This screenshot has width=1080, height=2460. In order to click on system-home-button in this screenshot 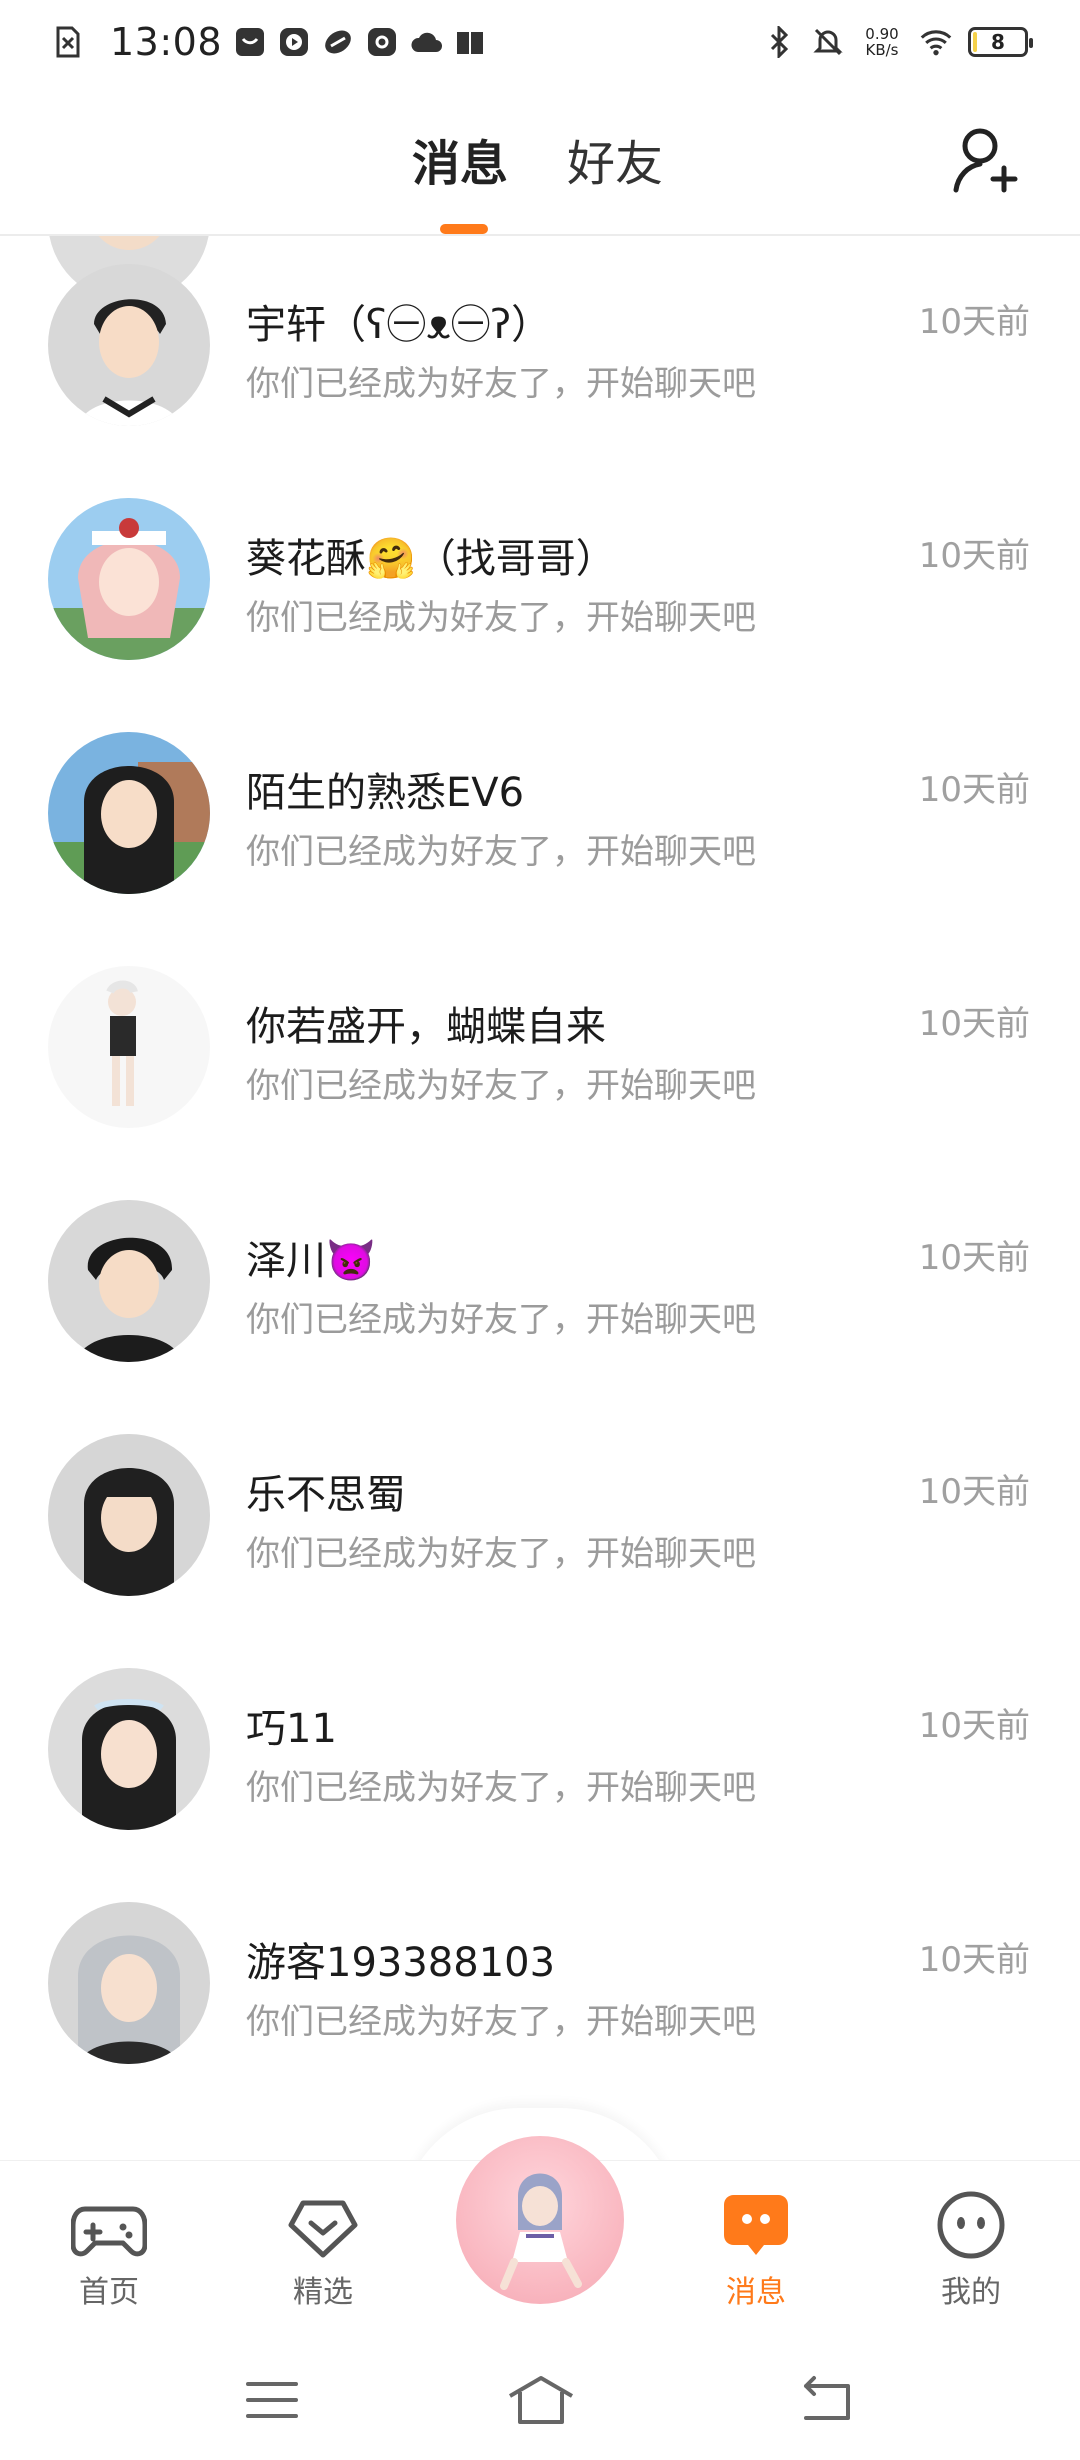, I will do `click(541, 2400)`.